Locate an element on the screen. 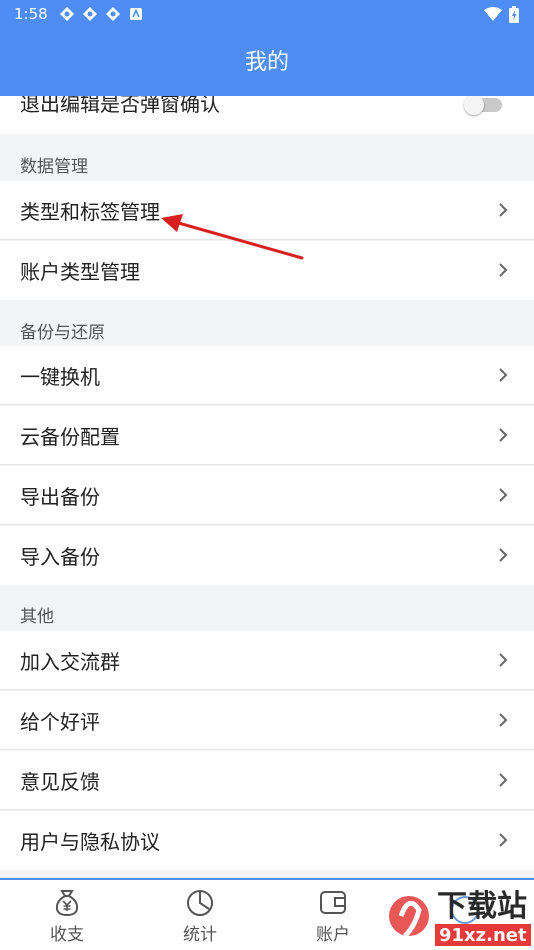 The width and height of the screenshot is (534, 950). toggle-knob is located at coordinates (474, 105).